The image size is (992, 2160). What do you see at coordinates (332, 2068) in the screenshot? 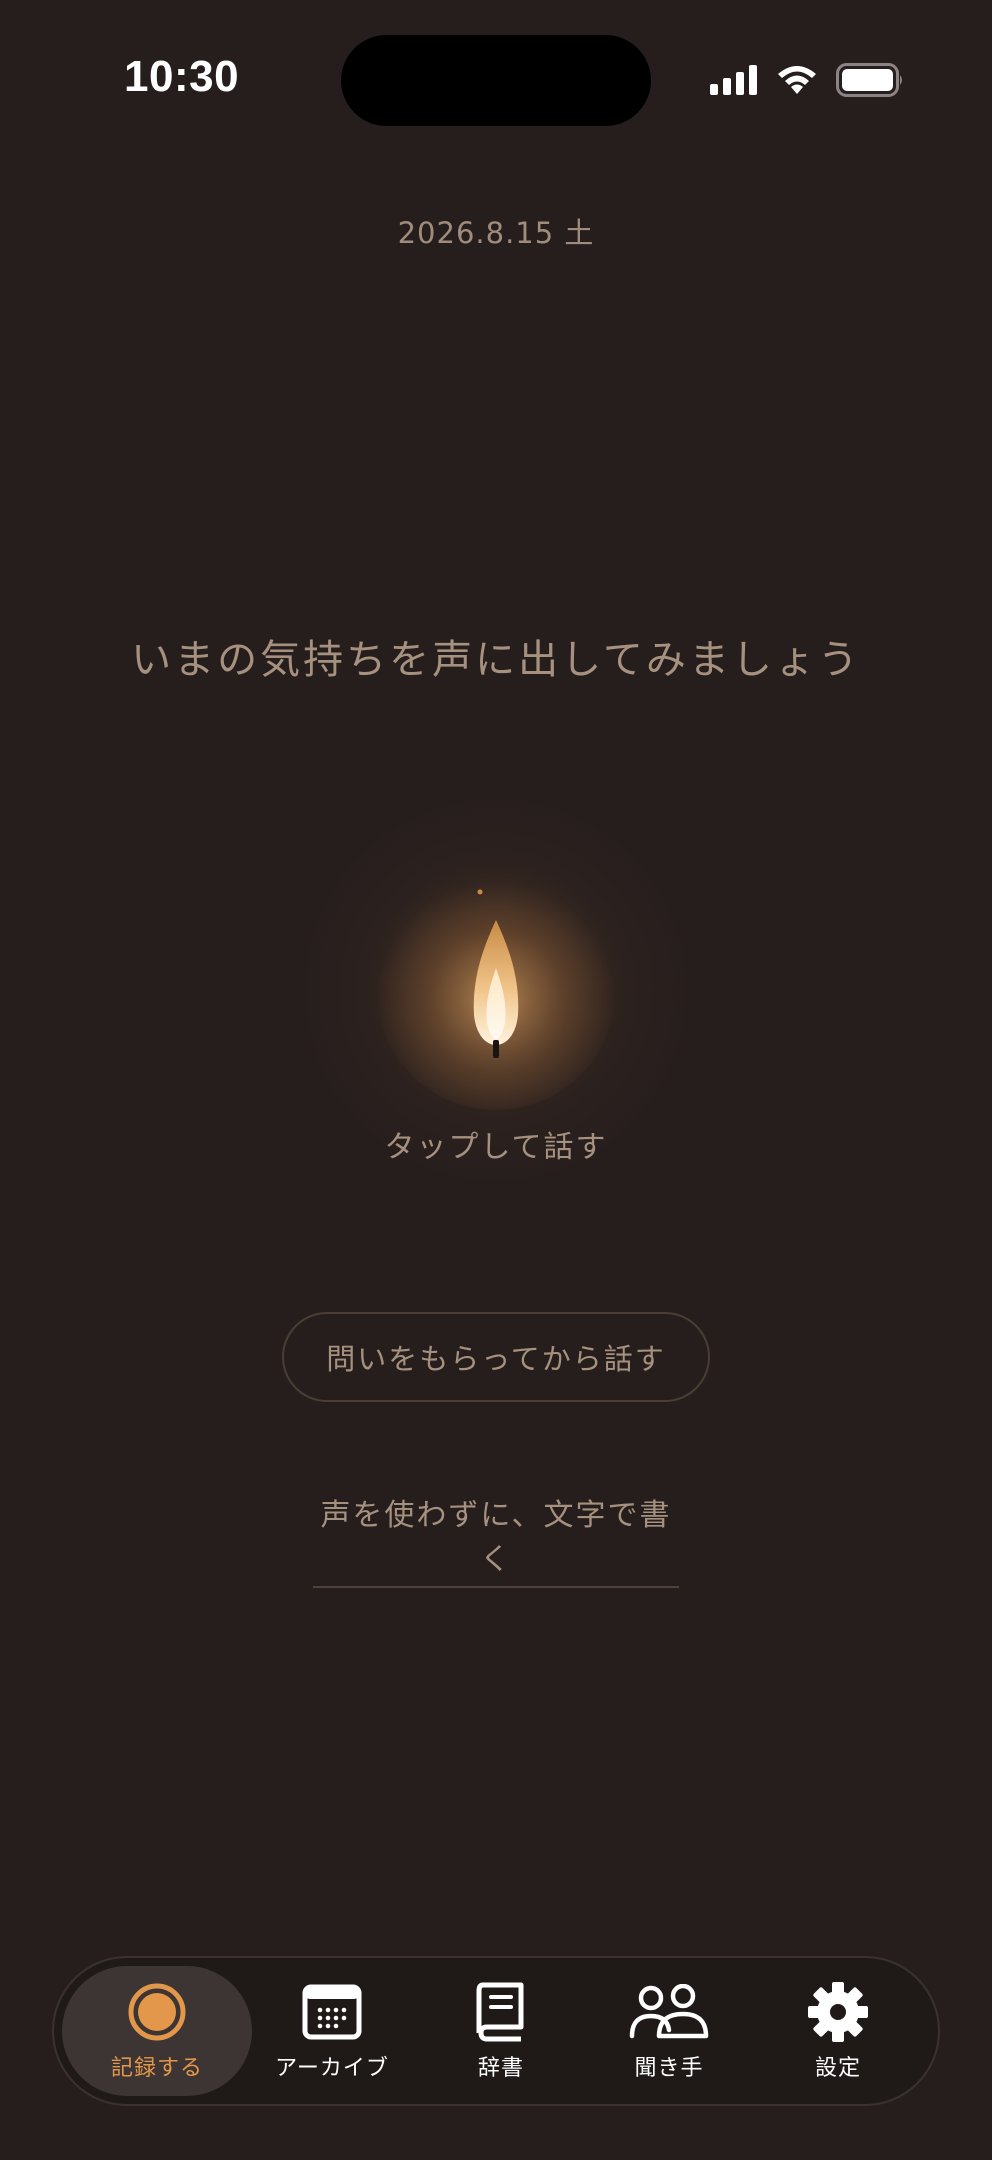
I see `tab-archive-label: アーカイブ` at bounding box center [332, 2068].